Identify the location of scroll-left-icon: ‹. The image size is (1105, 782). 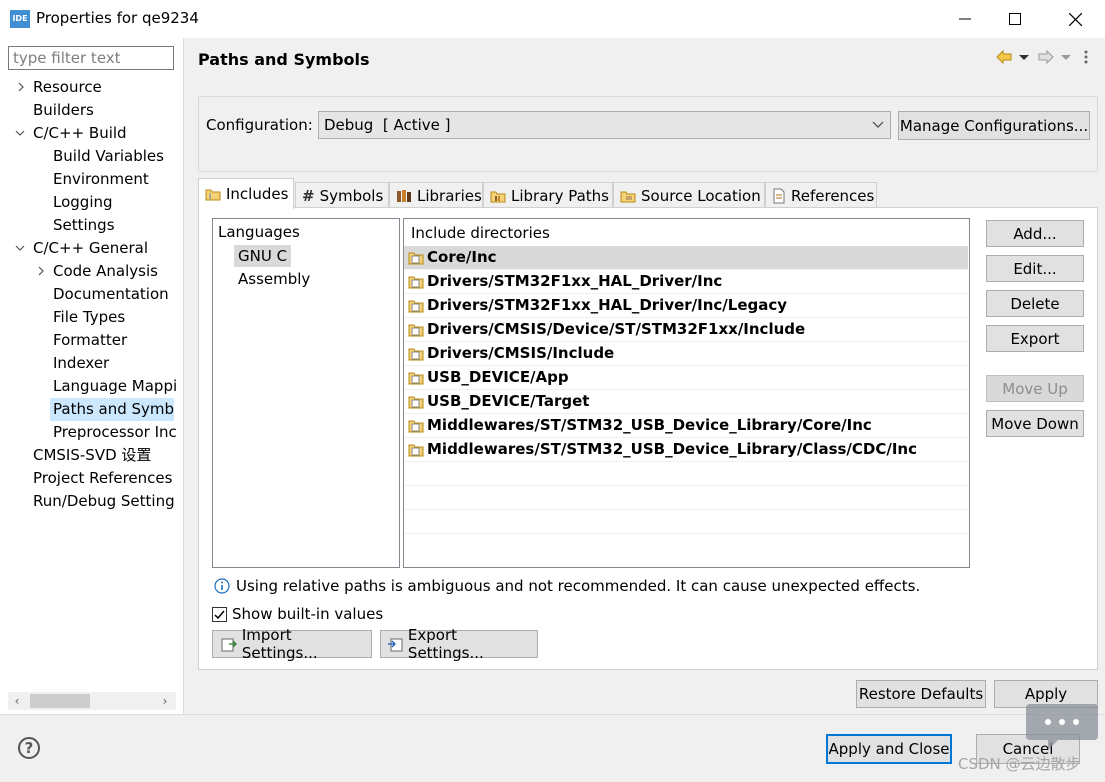
(17, 701).